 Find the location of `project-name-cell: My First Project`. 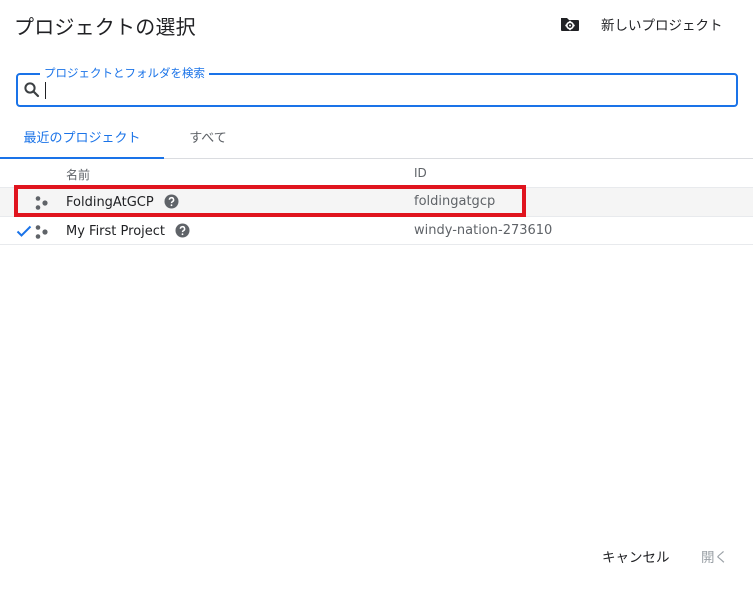

project-name-cell: My First Project is located at coordinates (128, 231).